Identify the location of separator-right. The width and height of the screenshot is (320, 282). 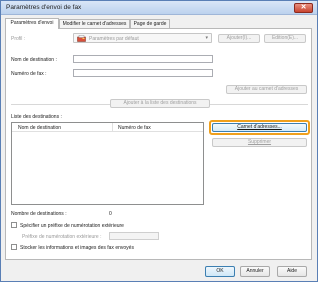
(259, 104).